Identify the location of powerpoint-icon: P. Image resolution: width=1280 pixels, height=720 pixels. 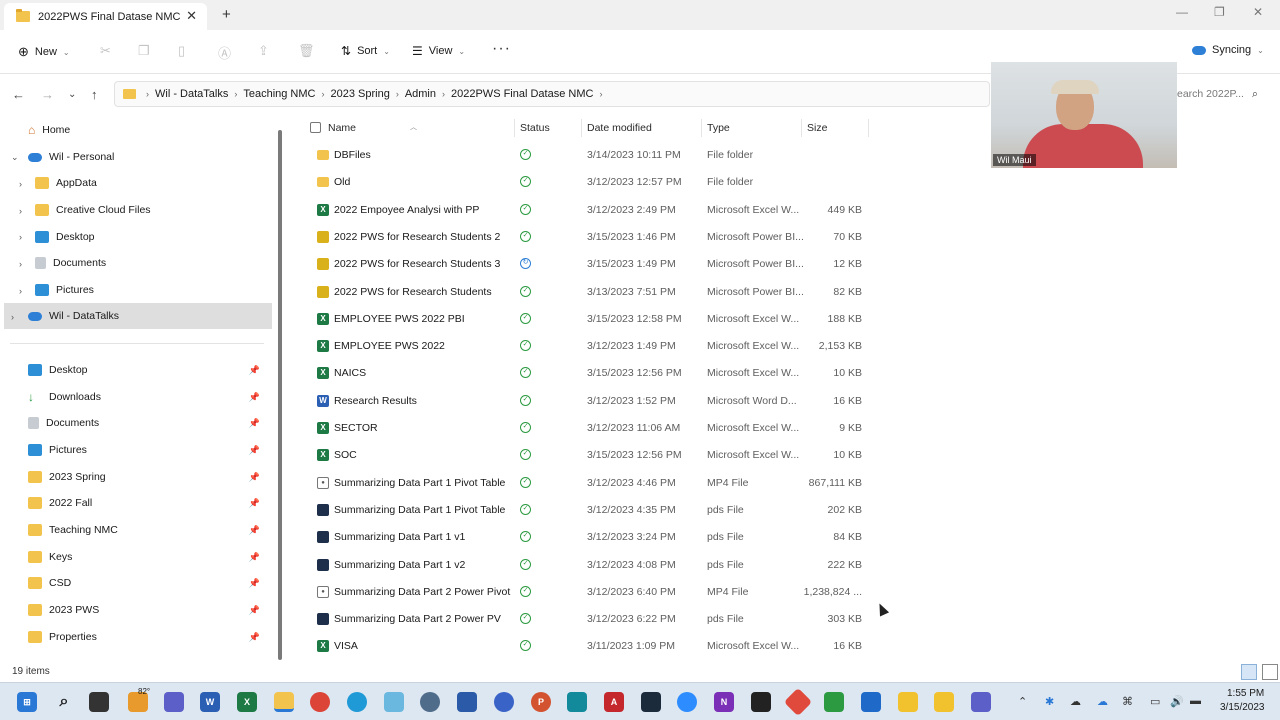
(541, 702).